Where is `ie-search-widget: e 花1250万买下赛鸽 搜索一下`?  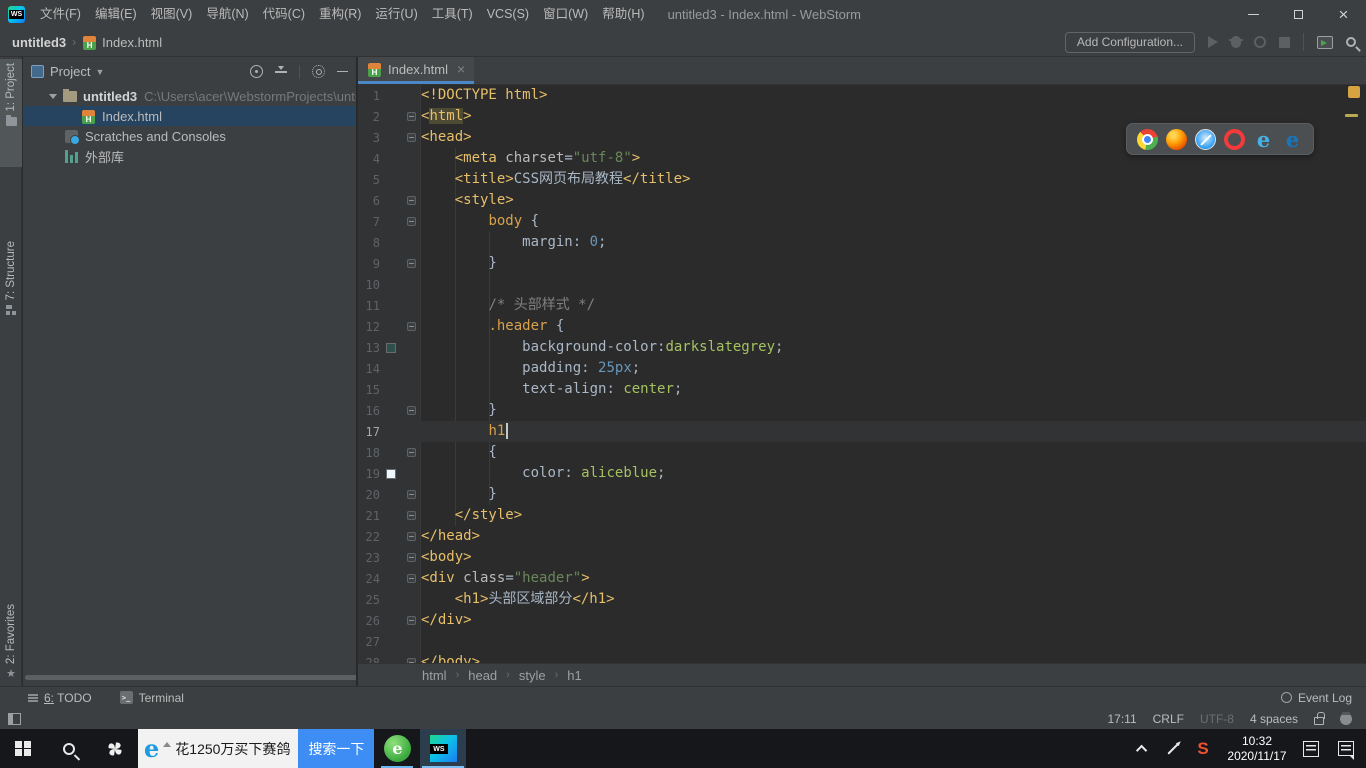 ie-search-widget: e 花1250万买下赛鸽 搜索一下 is located at coordinates (256, 748).